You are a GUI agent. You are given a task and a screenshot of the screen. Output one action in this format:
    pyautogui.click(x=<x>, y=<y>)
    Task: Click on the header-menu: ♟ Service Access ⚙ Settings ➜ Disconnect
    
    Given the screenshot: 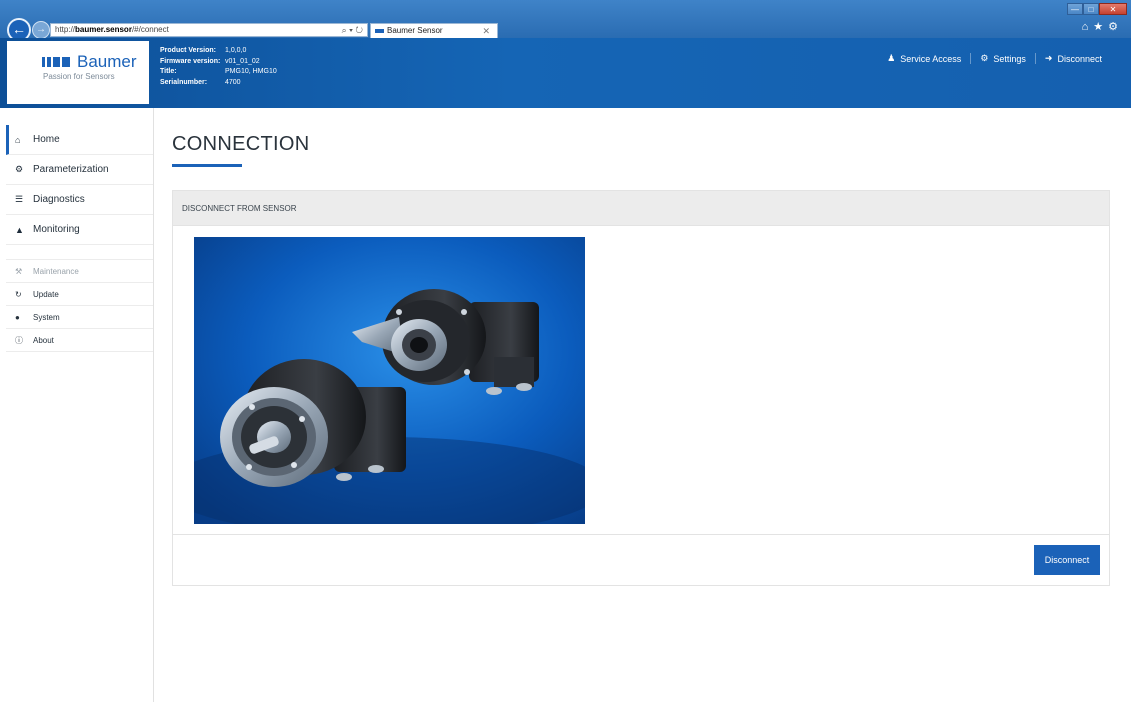 What is the action you would take?
    pyautogui.click(x=994, y=58)
    